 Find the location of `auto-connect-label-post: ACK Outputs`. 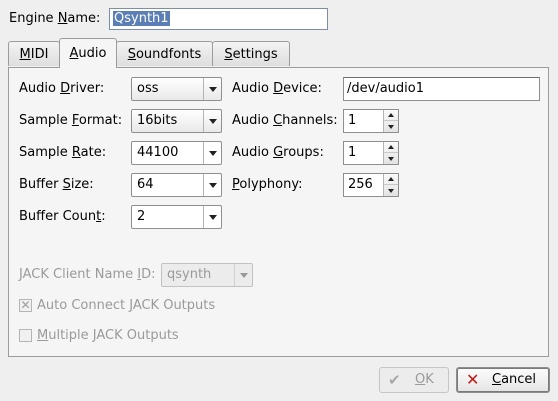

auto-connect-label-post: ACK Outputs is located at coordinates (174, 305).